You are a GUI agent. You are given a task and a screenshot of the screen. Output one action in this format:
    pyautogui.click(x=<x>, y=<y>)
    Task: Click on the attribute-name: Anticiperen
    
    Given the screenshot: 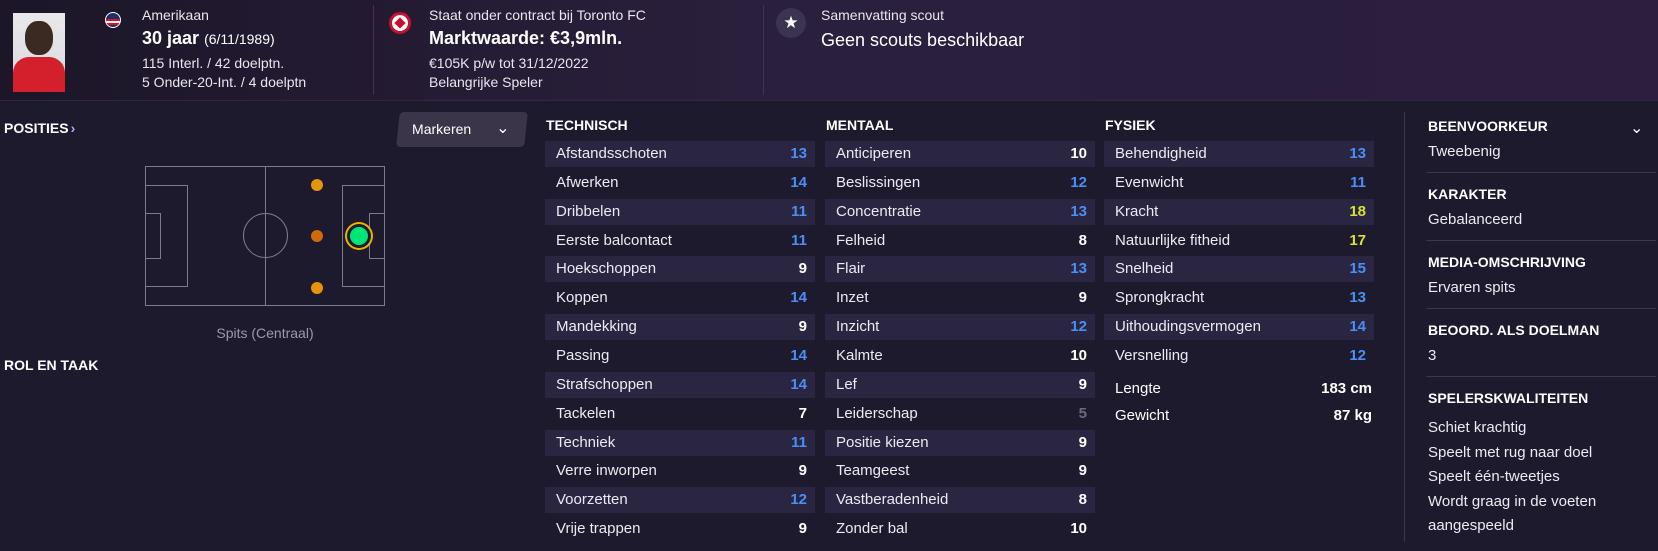 What is the action you would take?
    pyautogui.click(x=874, y=153)
    